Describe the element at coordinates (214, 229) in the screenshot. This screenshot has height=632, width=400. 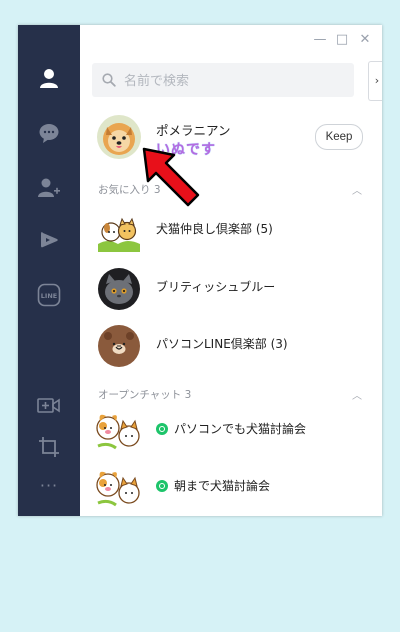
I see `list-item-name: 犬猫仲良し倶楽部 (5)` at that location.